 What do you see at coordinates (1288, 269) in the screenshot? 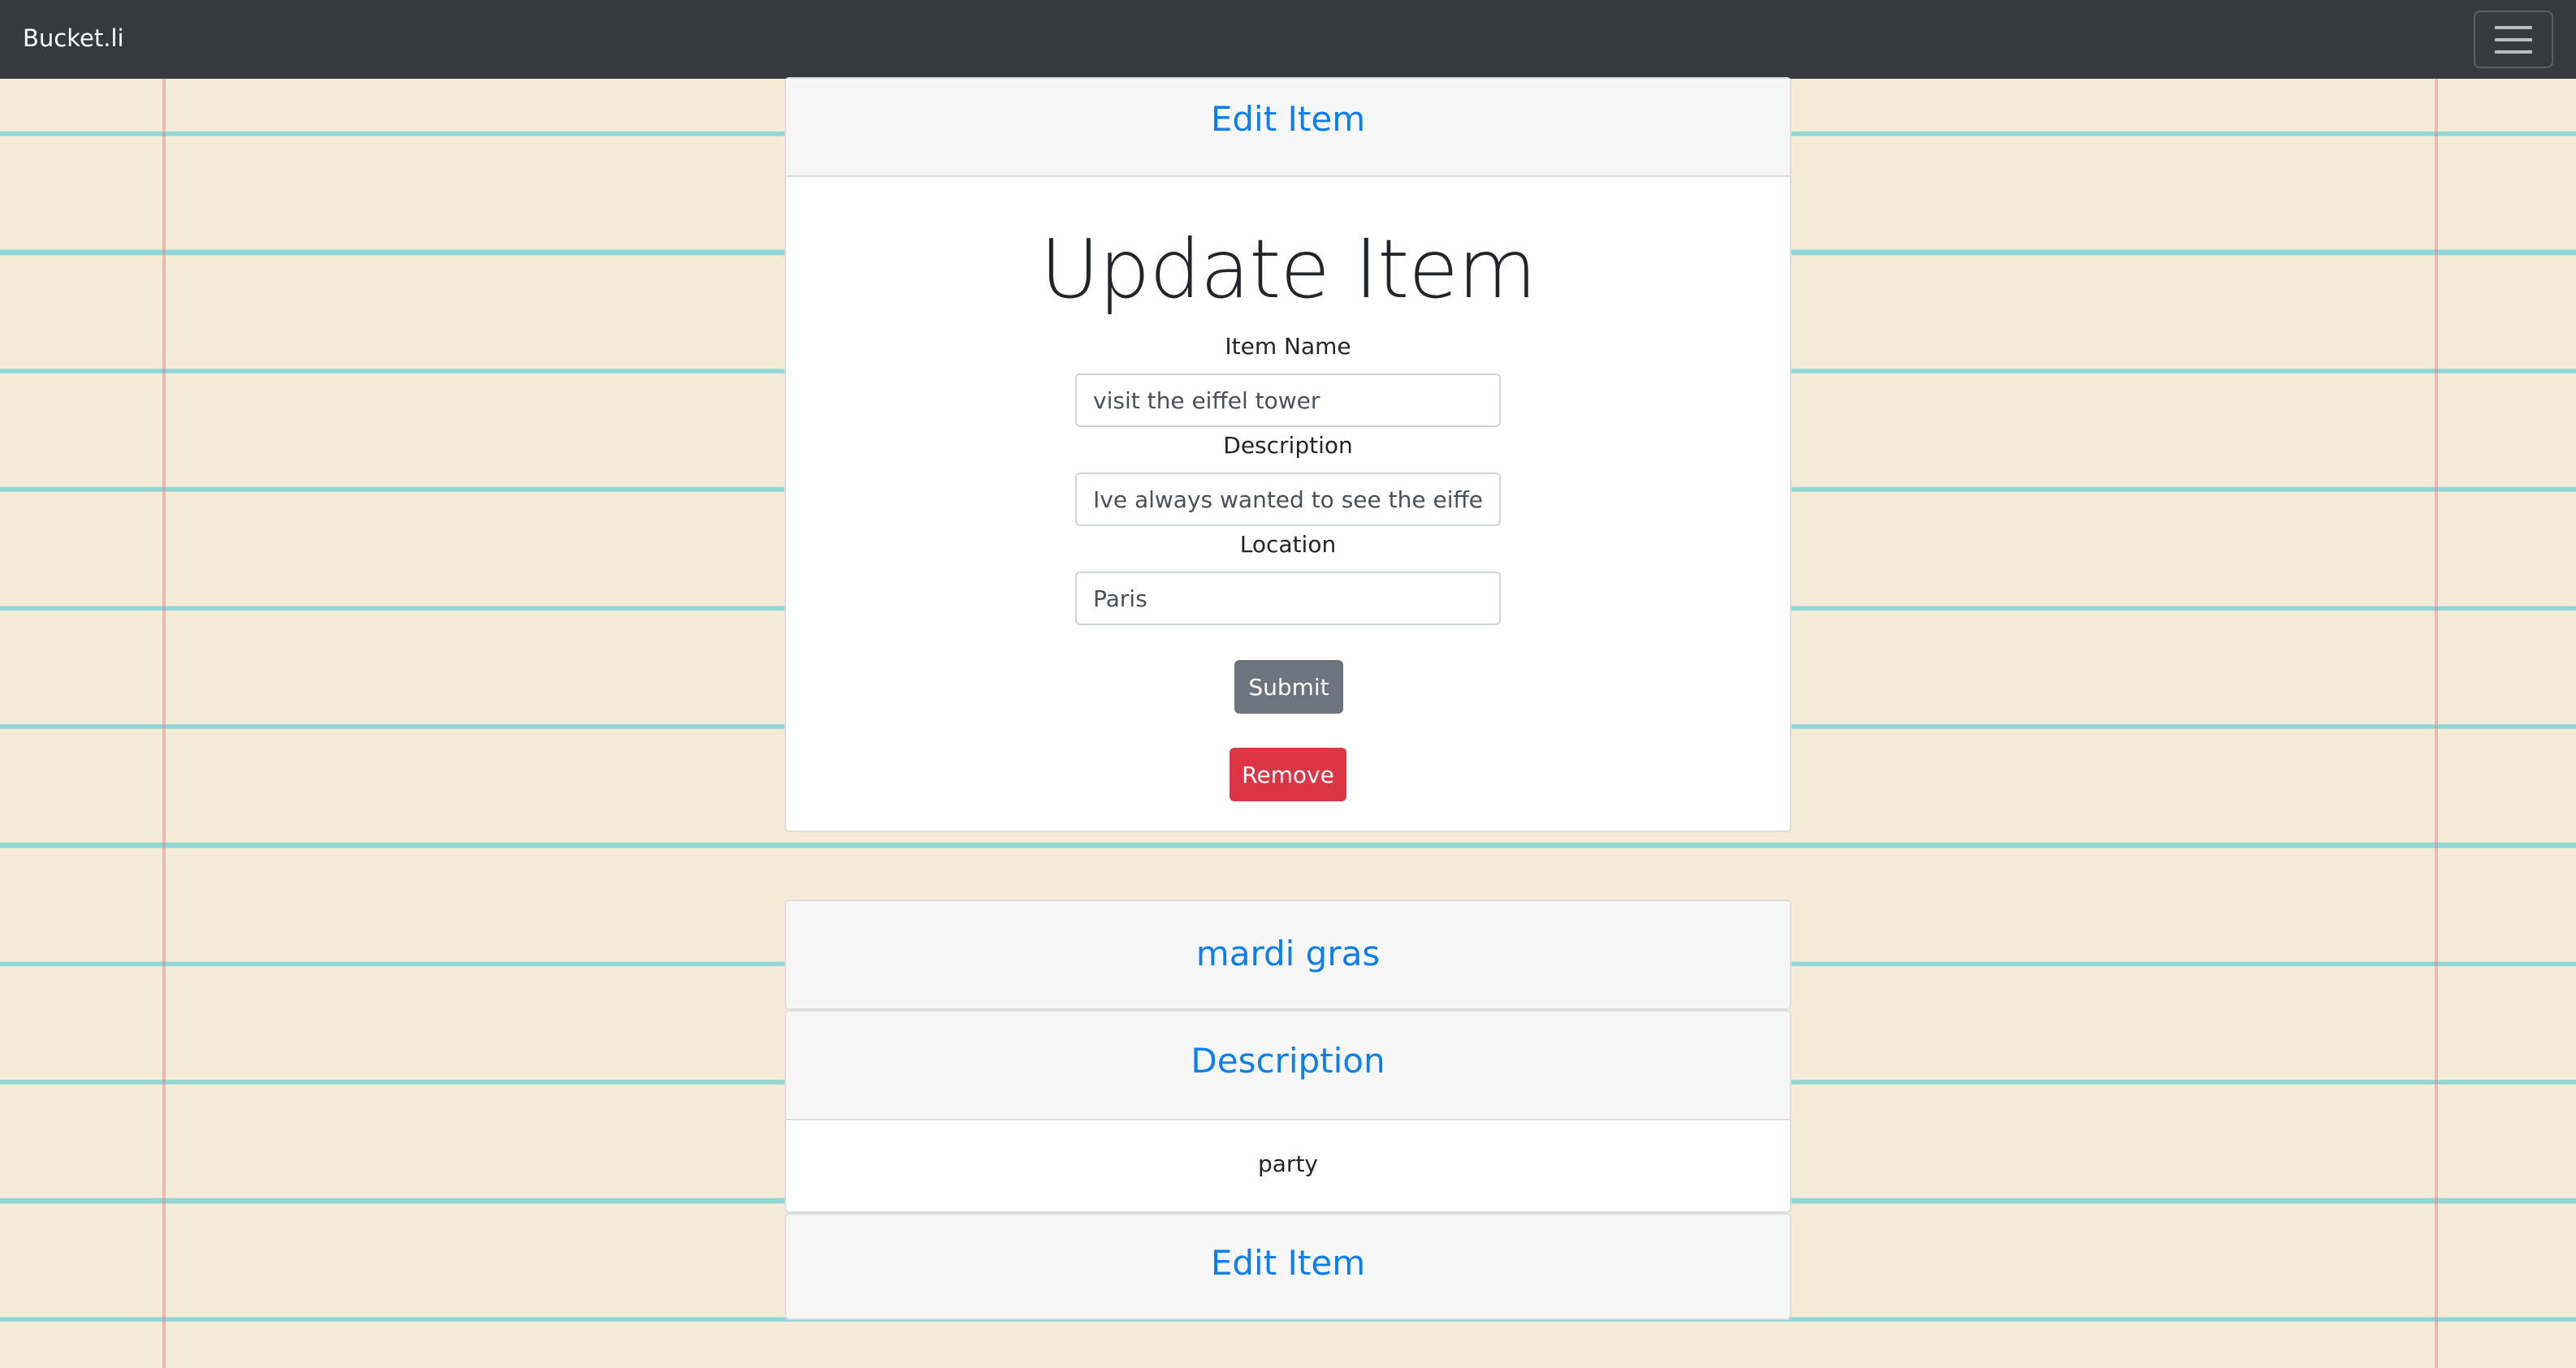
I see `form-title: Update Item` at bounding box center [1288, 269].